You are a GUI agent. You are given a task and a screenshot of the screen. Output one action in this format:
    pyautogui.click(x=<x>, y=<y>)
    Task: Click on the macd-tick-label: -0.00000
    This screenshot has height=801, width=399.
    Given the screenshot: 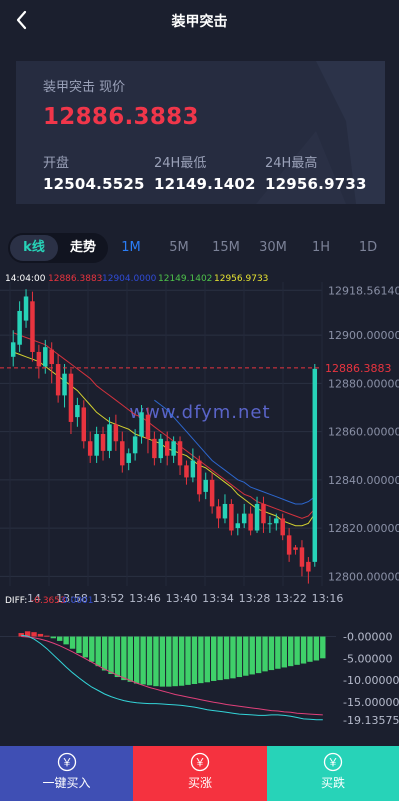 What is the action you would take?
    pyautogui.click(x=367, y=637)
    